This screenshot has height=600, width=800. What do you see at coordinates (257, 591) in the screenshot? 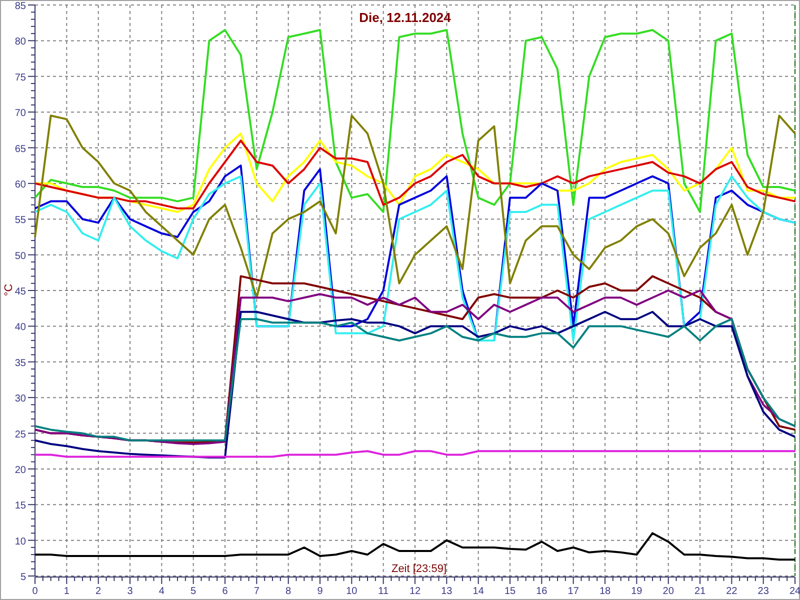
I see `axis-tick-label: 7` at bounding box center [257, 591].